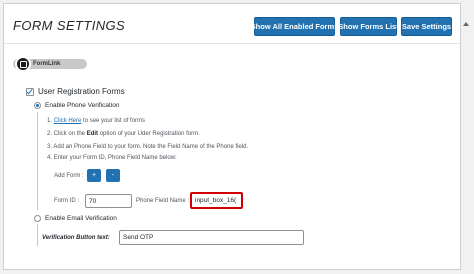 The image size is (474, 274). Describe the element at coordinates (108, 201) in the screenshot. I see `form-id-input: 70` at that location.